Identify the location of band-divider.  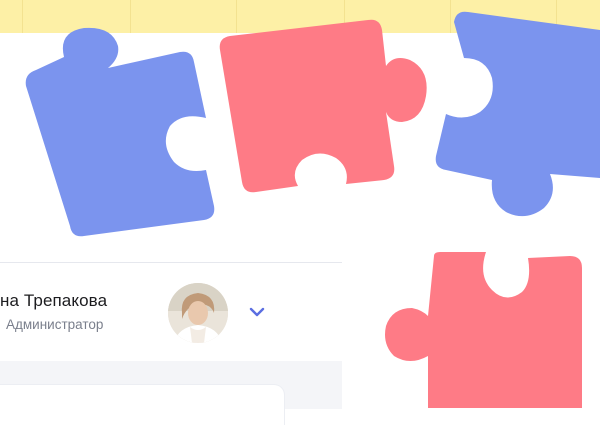
(22, 16).